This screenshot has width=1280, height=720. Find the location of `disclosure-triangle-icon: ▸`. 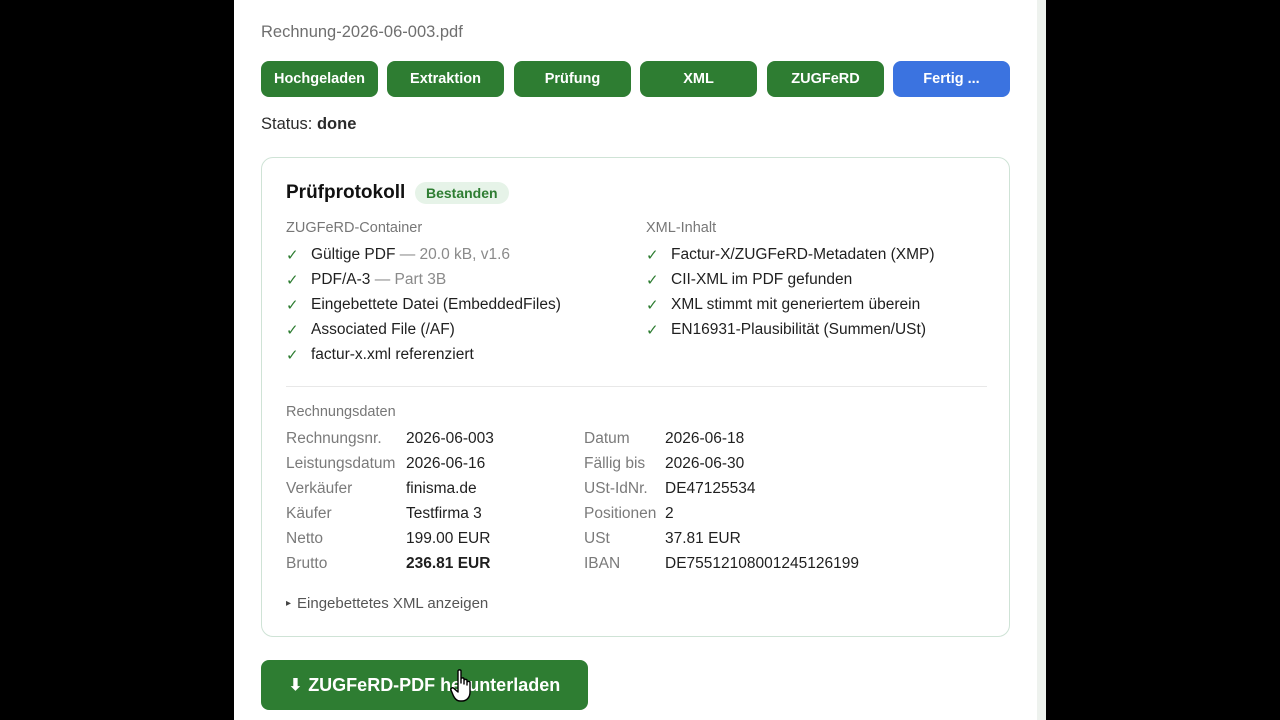

disclosure-triangle-icon: ▸ is located at coordinates (289, 603).